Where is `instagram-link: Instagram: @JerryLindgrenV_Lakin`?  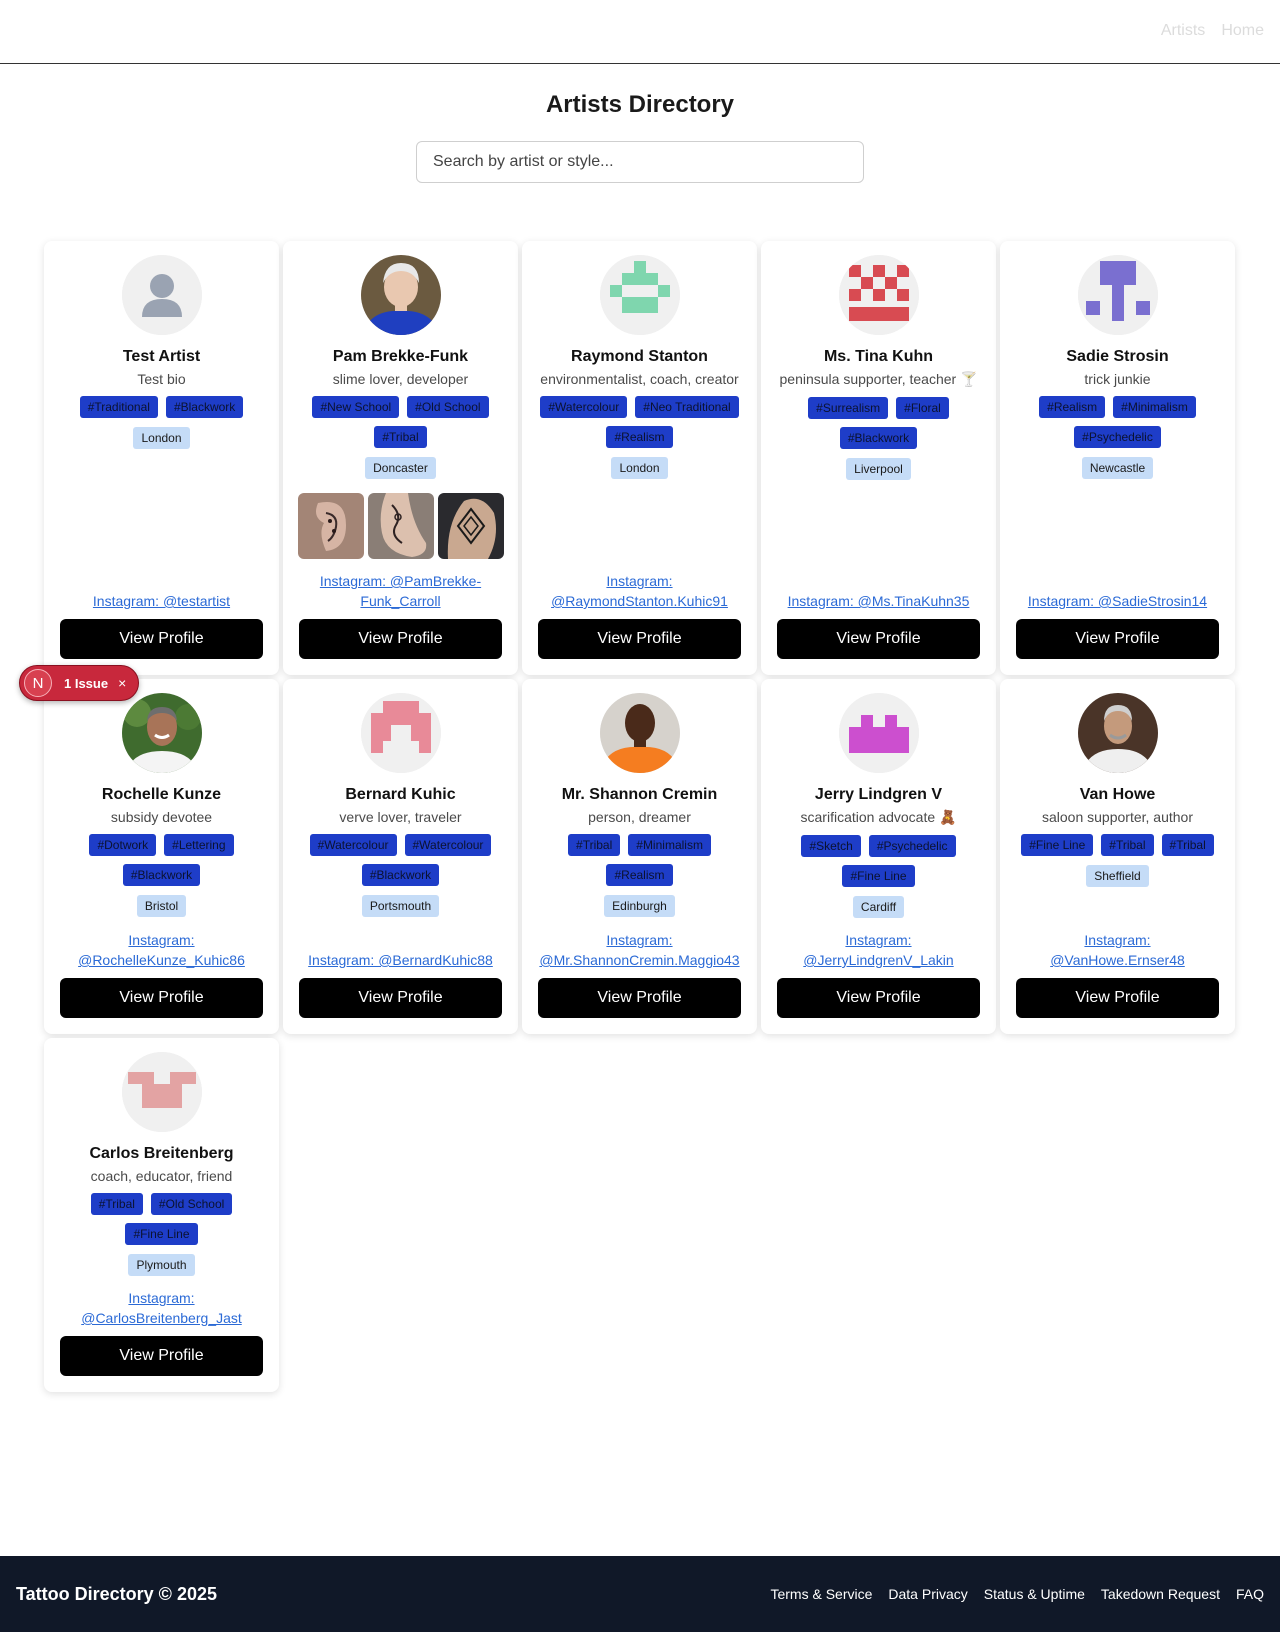
instagram-link: Instagram: @JerryLindgrenV_Lakin is located at coordinates (878, 950).